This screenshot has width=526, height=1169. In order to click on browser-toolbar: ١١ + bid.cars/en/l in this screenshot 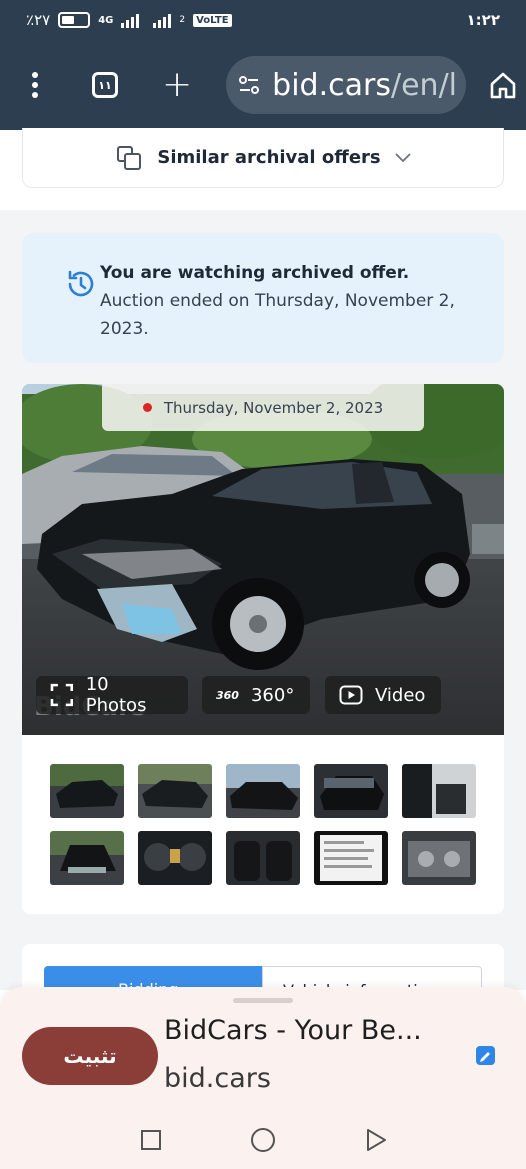, I will do `click(263, 85)`.